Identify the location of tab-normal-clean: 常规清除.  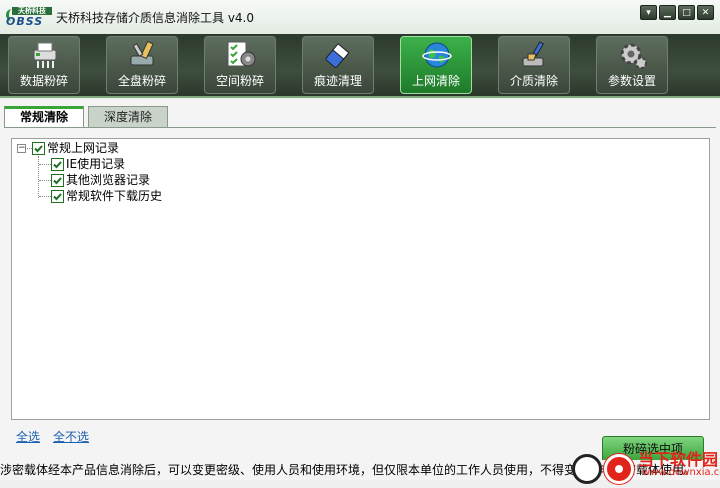
(44, 117).